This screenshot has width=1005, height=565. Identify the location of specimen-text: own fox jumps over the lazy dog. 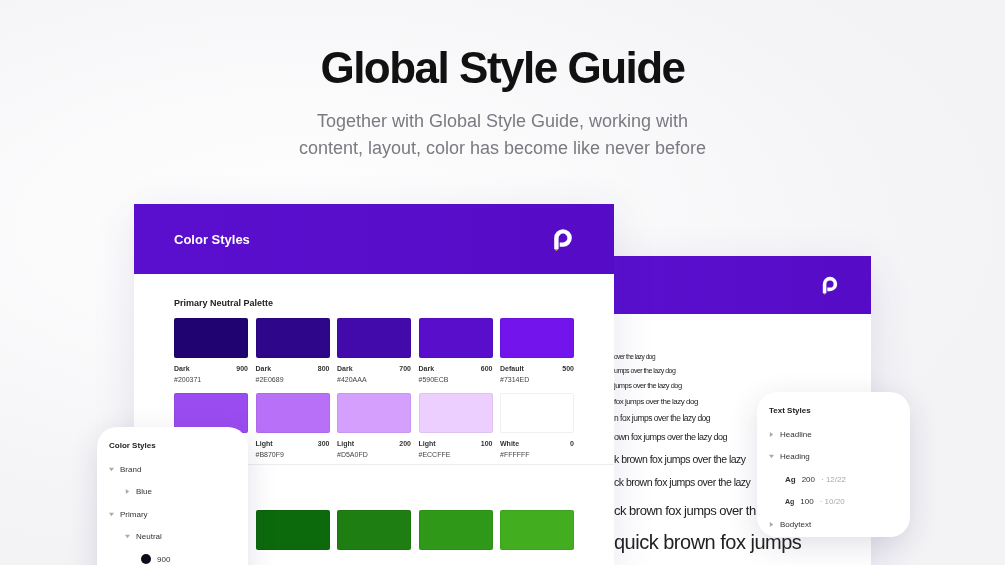
(671, 437).